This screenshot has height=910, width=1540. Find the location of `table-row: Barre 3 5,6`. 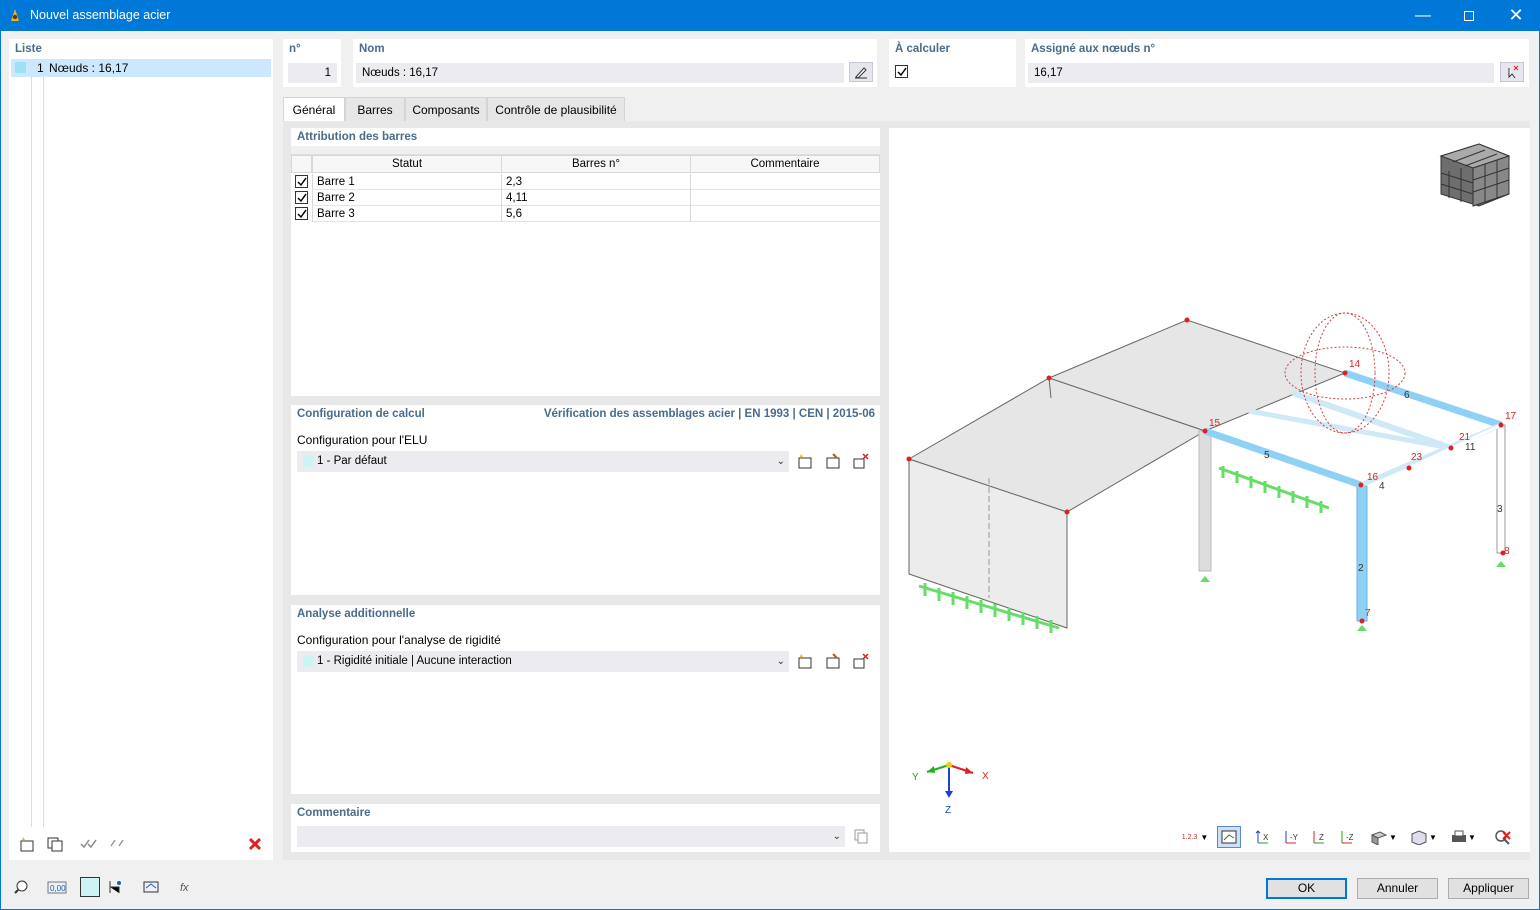

table-row: Barre 3 5,6 is located at coordinates (585, 214).